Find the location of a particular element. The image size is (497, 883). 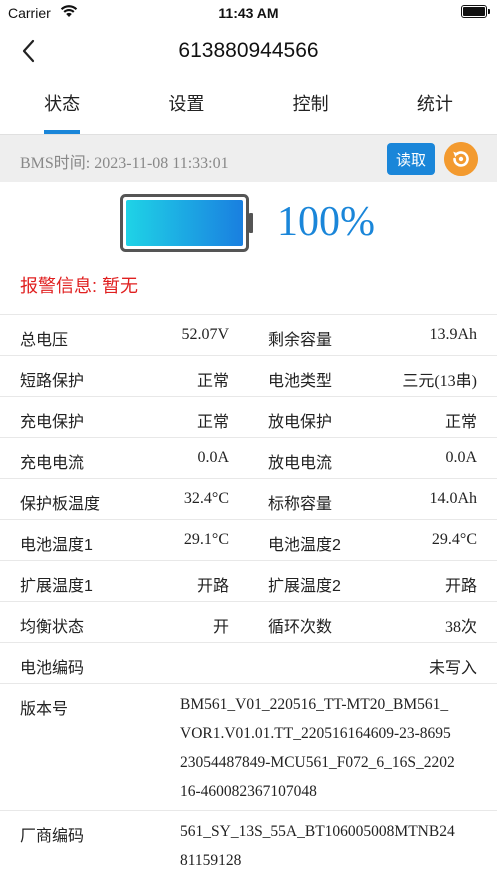

navigation-bar: 613880944566 is located at coordinates (248, 51).